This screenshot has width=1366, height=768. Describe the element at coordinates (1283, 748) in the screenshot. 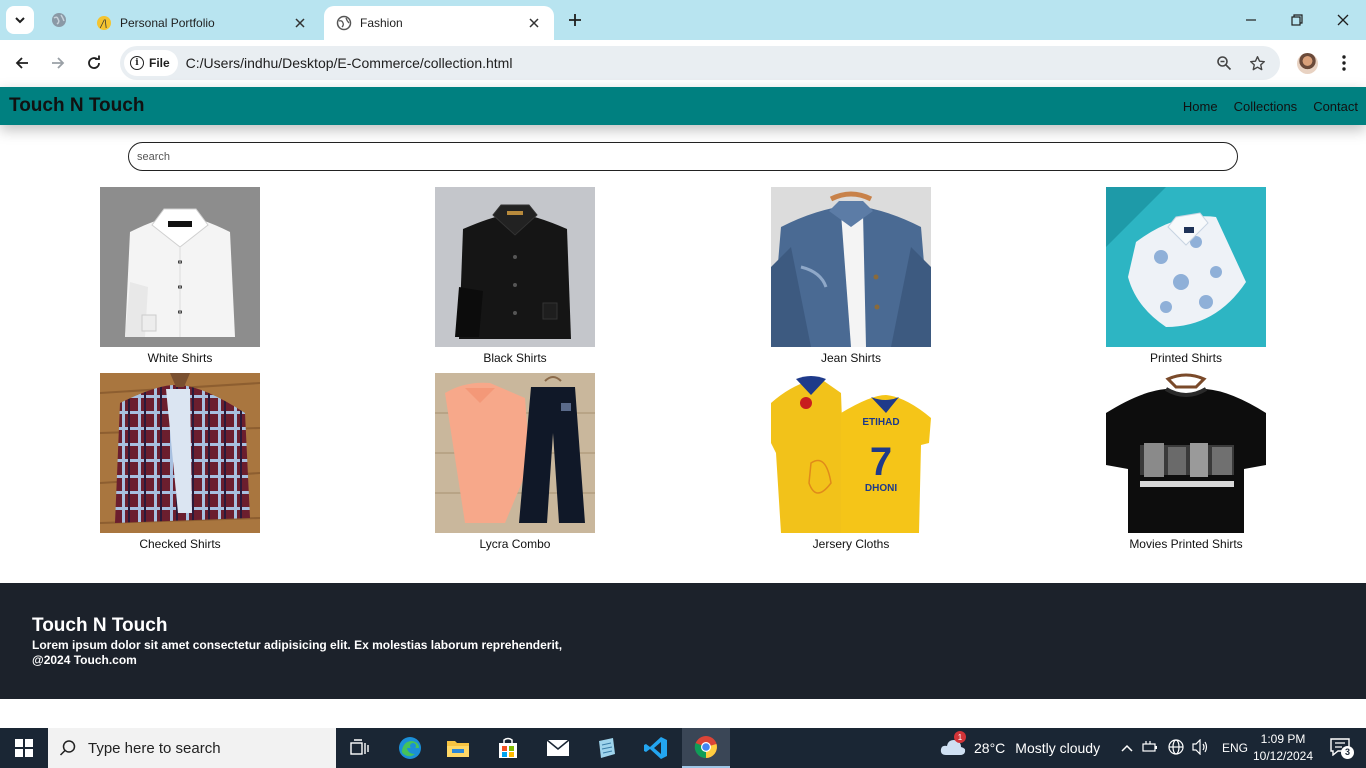

I see `taskbar-clock: 1:09 PM 10/12/2024` at that location.